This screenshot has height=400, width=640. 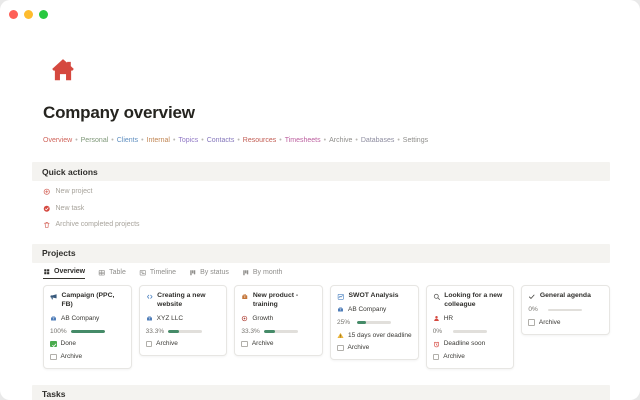 What do you see at coordinates (259, 140) in the screenshot?
I see `nav-link-resources: Resources` at bounding box center [259, 140].